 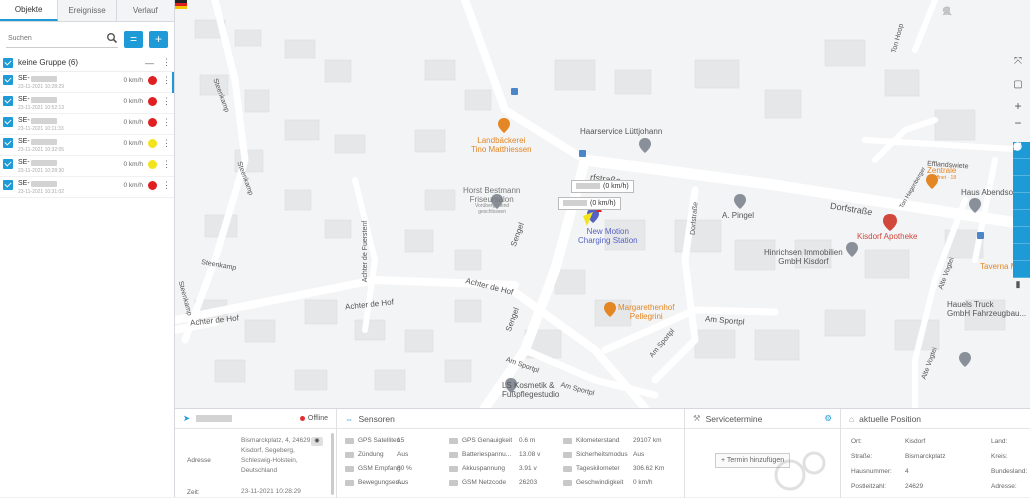 I want to click on street-label: Achter de Fuerstenf, so click(x=366, y=251).